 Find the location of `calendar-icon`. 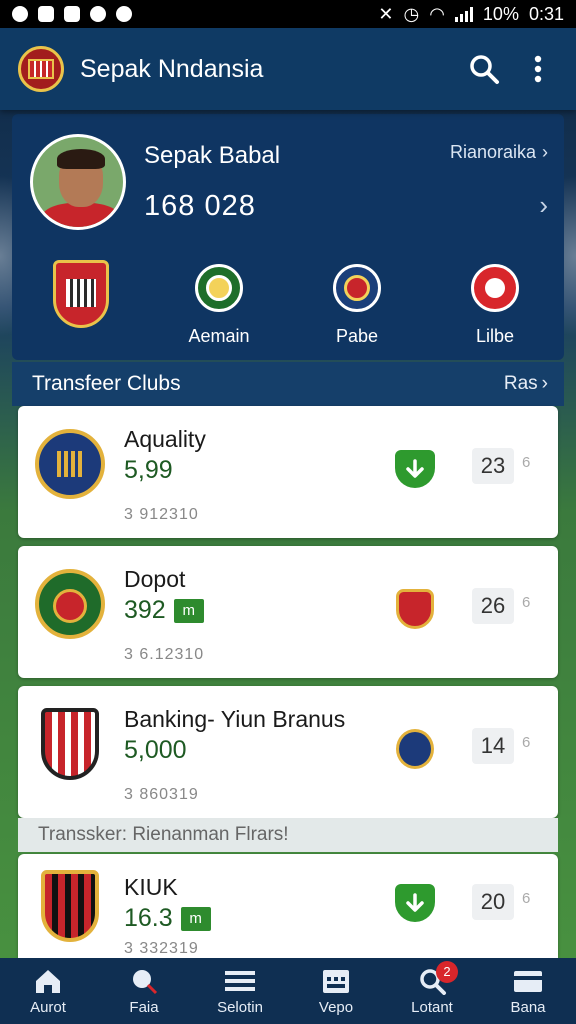

calendar-icon is located at coordinates (336, 981).